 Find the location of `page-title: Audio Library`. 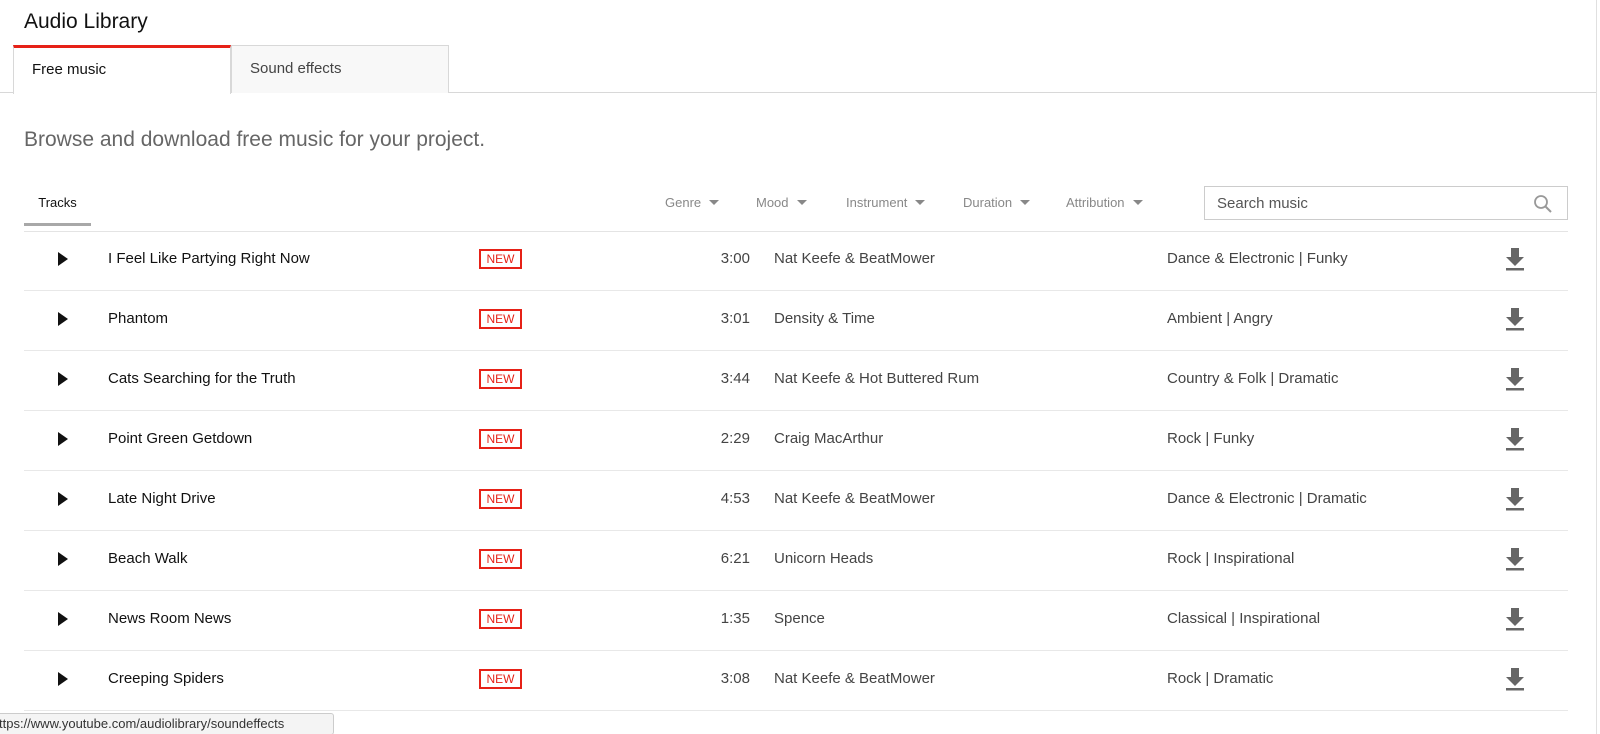

page-title: Audio Library is located at coordinates (86, 21).